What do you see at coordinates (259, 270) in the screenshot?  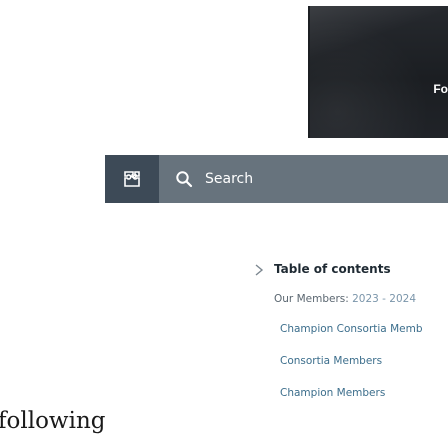 I see `chevron-right-icon` at bounding box center [259, 270].